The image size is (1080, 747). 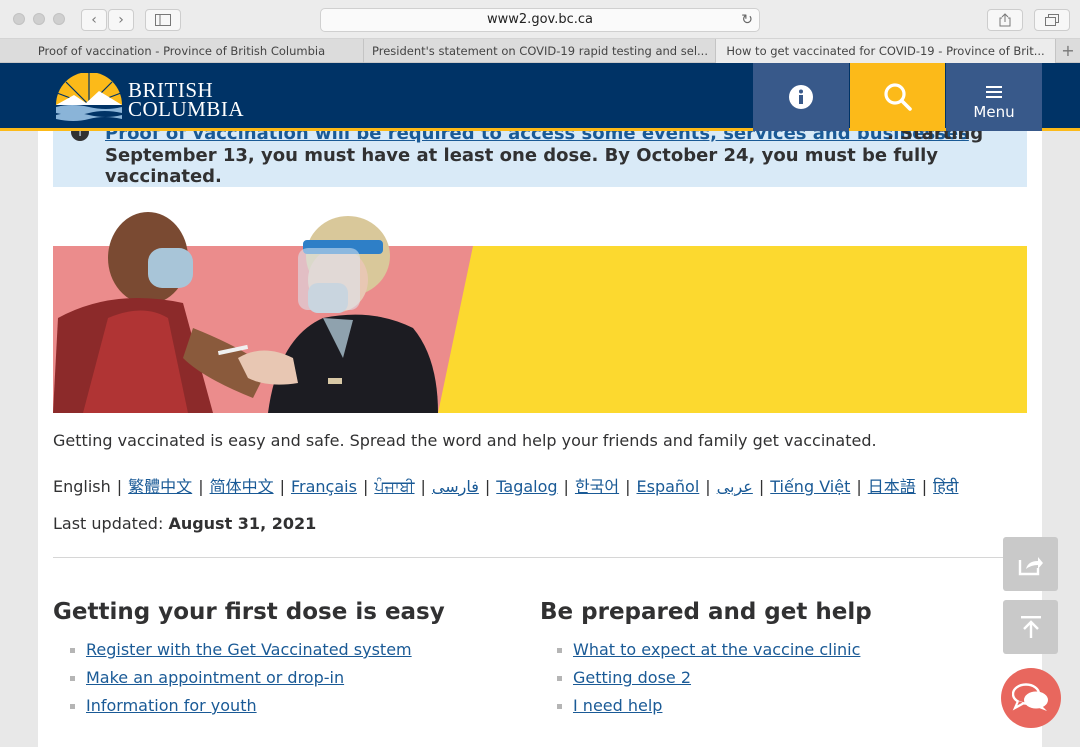 I want to click on info-icon, so click(x=801, y=97).